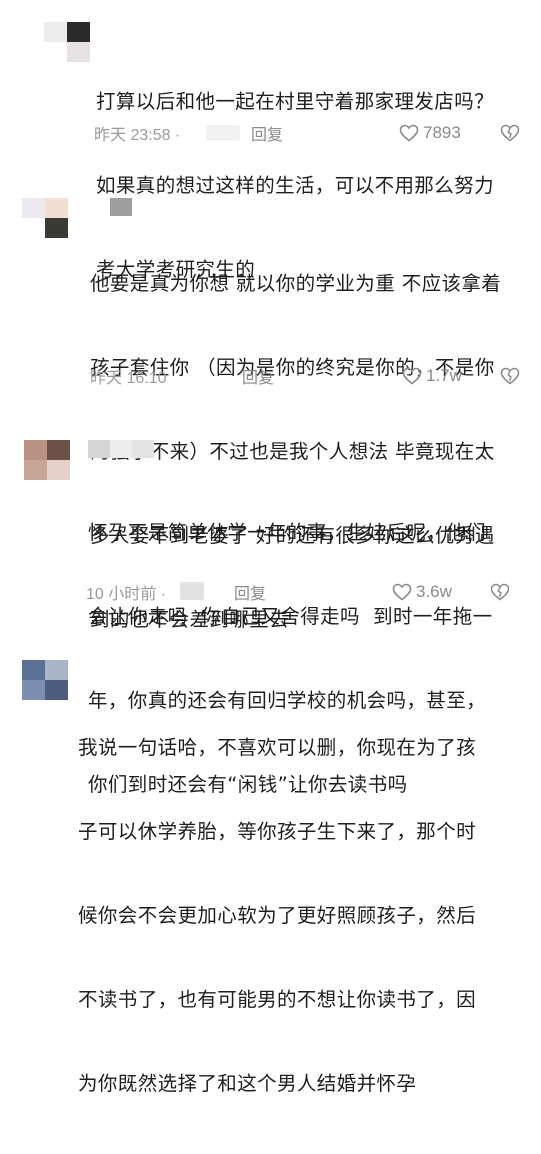 The width and height of the screenshot is (541, 1154). I want to click on like-button: 7893, so click(430, 133).